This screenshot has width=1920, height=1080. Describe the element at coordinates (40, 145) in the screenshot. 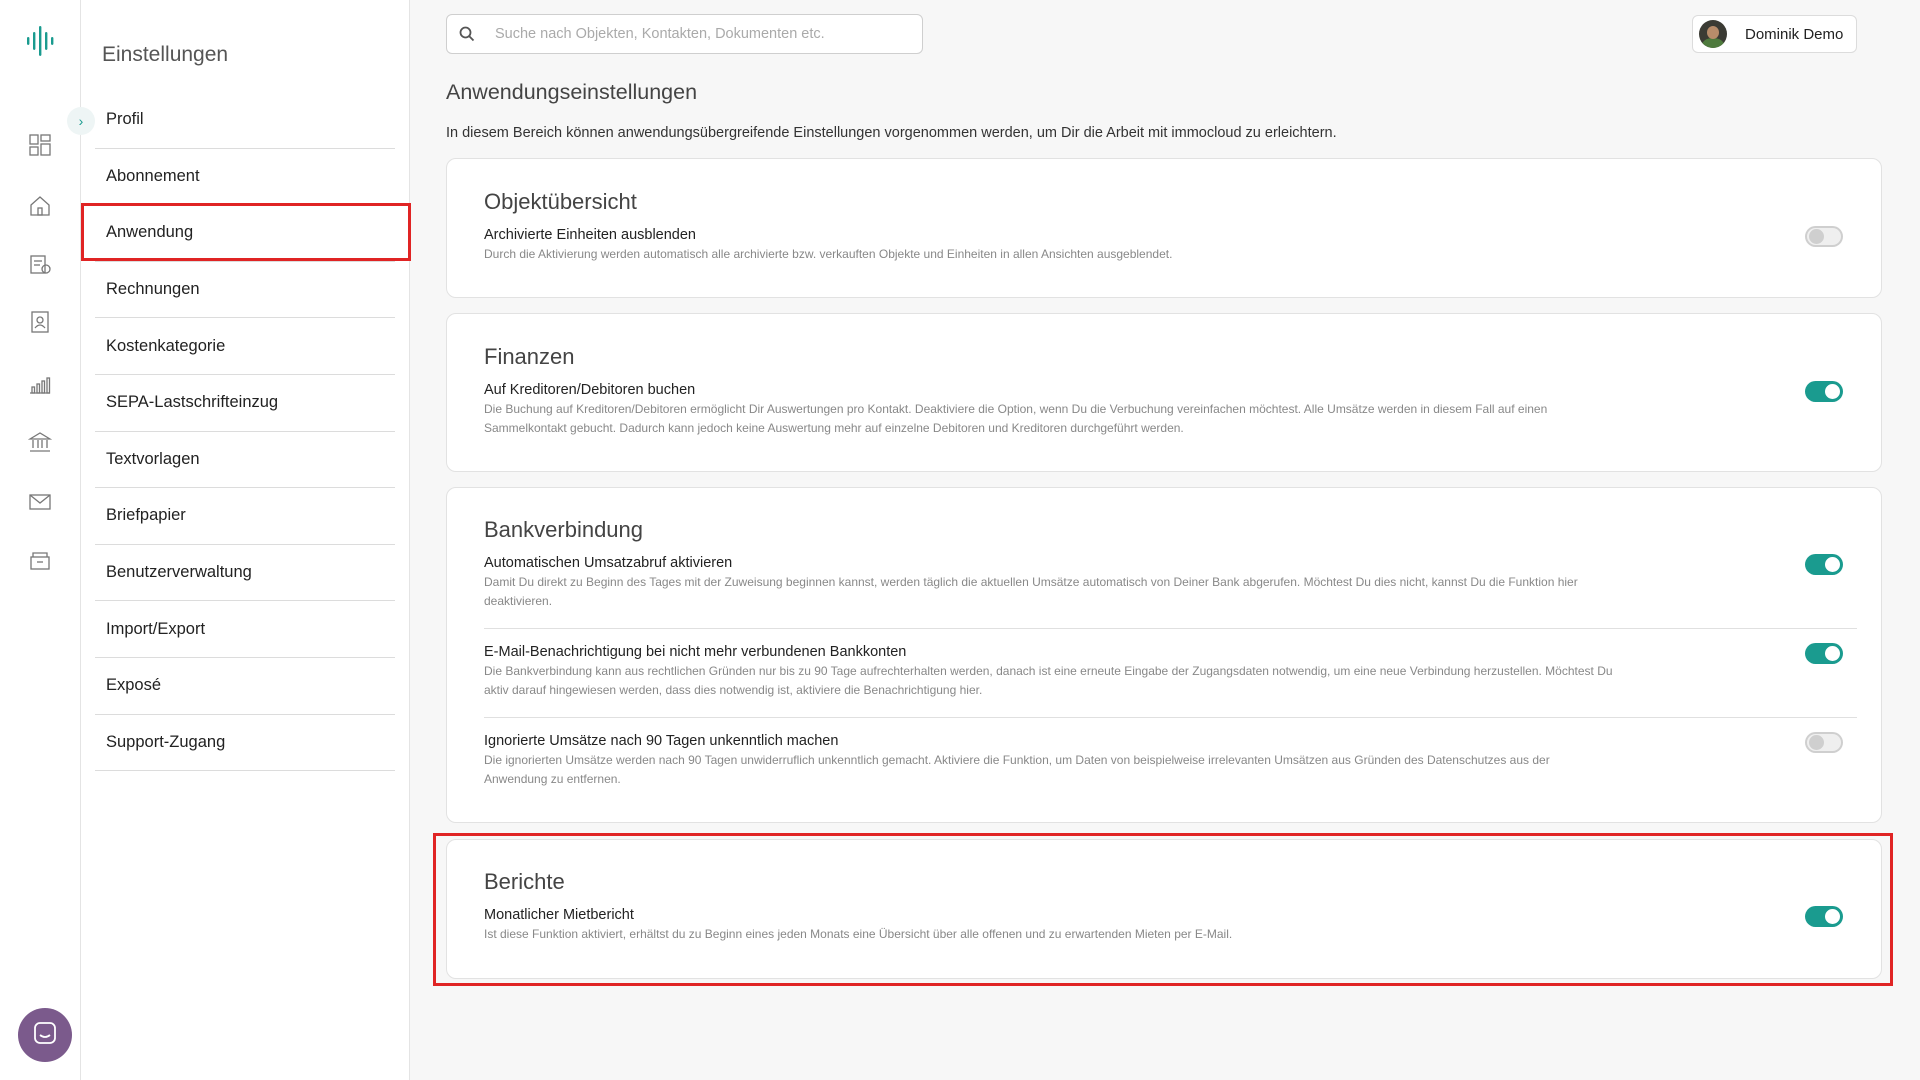

I see `dashboard-icon` at that location.